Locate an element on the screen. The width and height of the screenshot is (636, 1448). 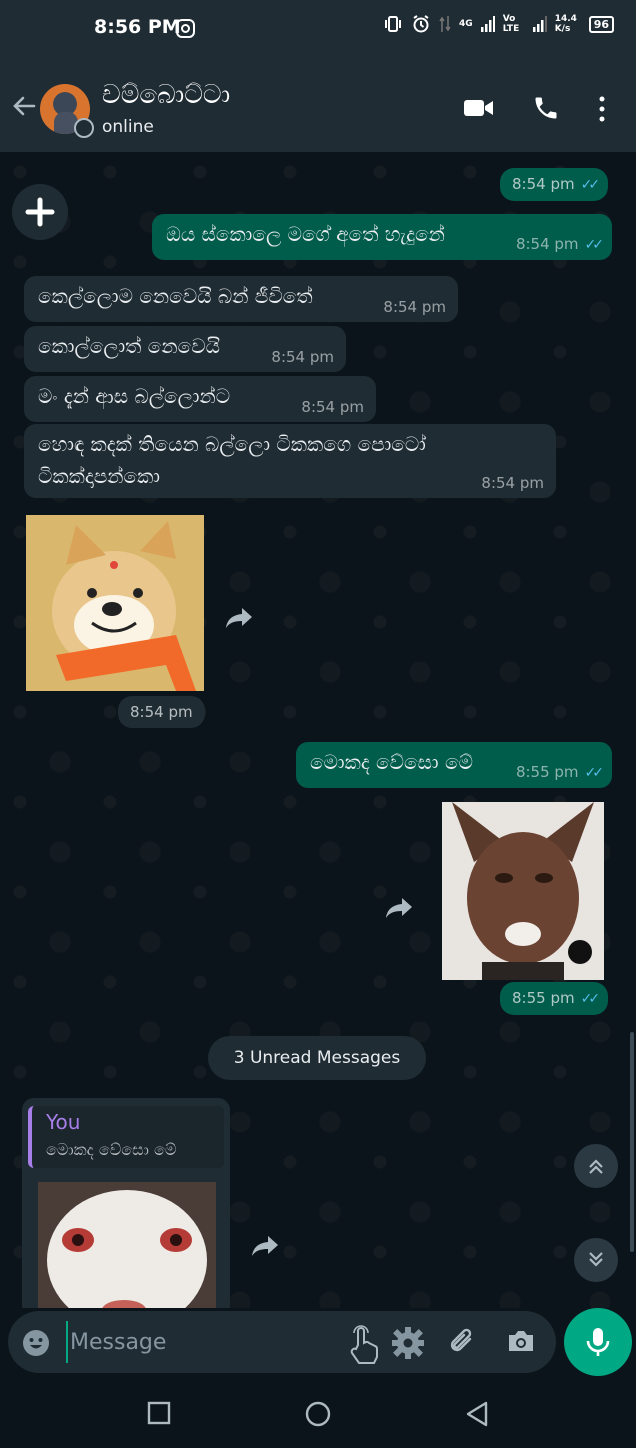
quote-author: You is located at coordinates (63, 1122).